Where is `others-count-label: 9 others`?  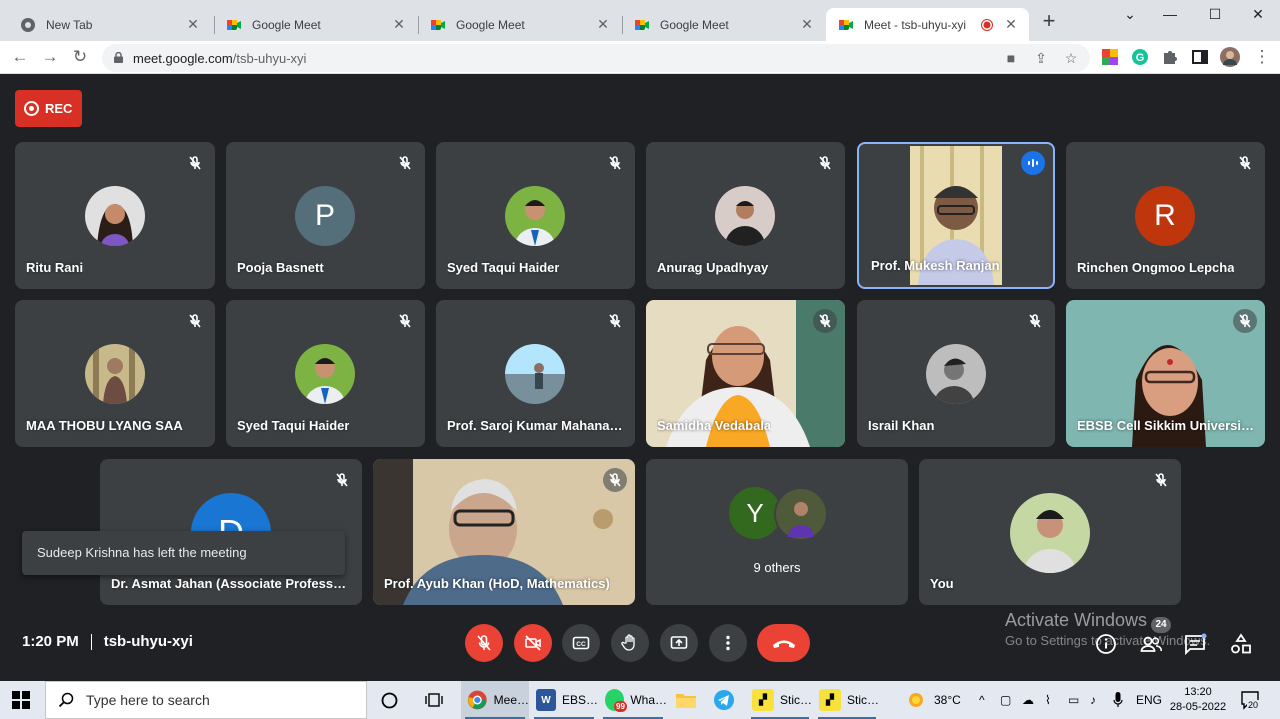 others-count-label: 9 others is located at coordinates (777, 567).